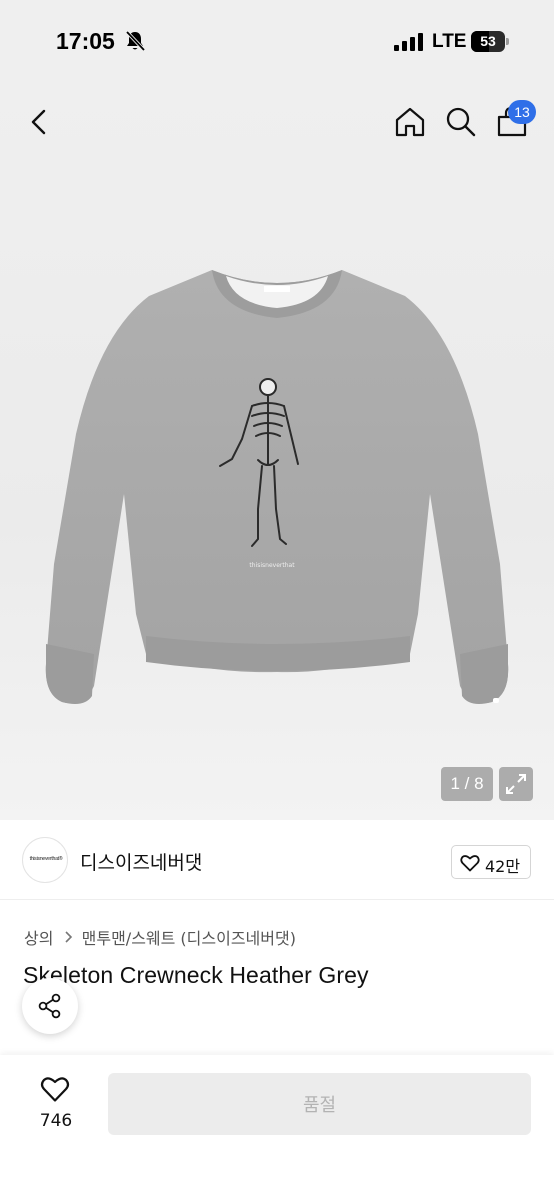  What do you see at coordinates (40, 122) in the screenshot?
I see `chevron-left-icon` at bounding box center [40, 122].